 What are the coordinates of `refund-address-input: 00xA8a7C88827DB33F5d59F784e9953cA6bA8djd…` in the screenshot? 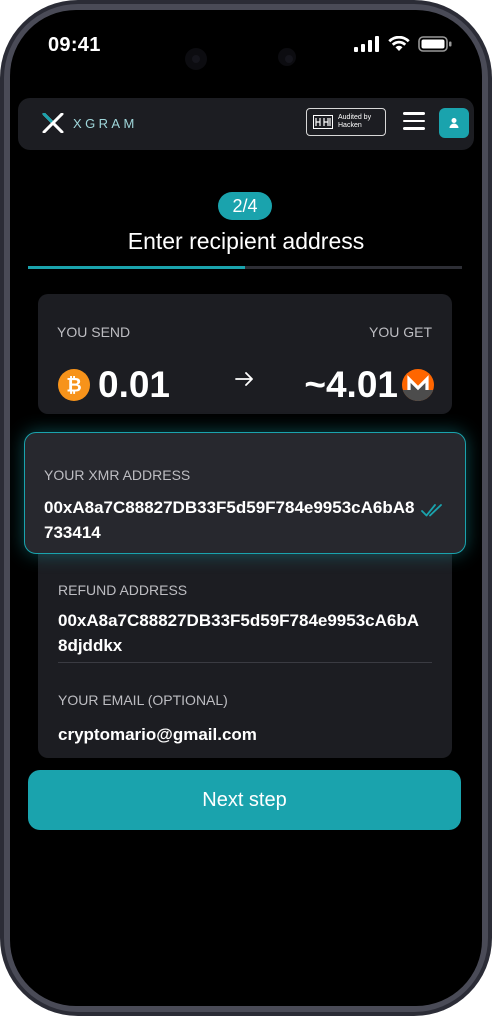 It's located at (243, 633).